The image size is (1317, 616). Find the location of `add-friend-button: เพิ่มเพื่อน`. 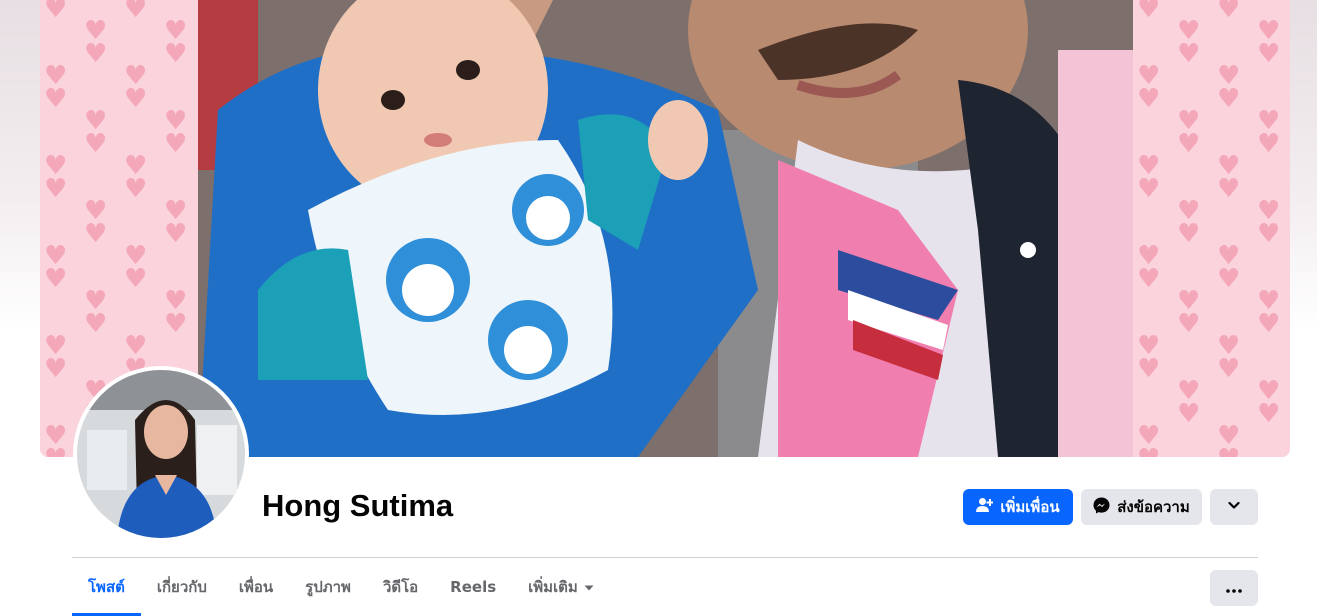

add-friend-button: เพิ่มเพื่อน is located at coordinates (1018, 507).